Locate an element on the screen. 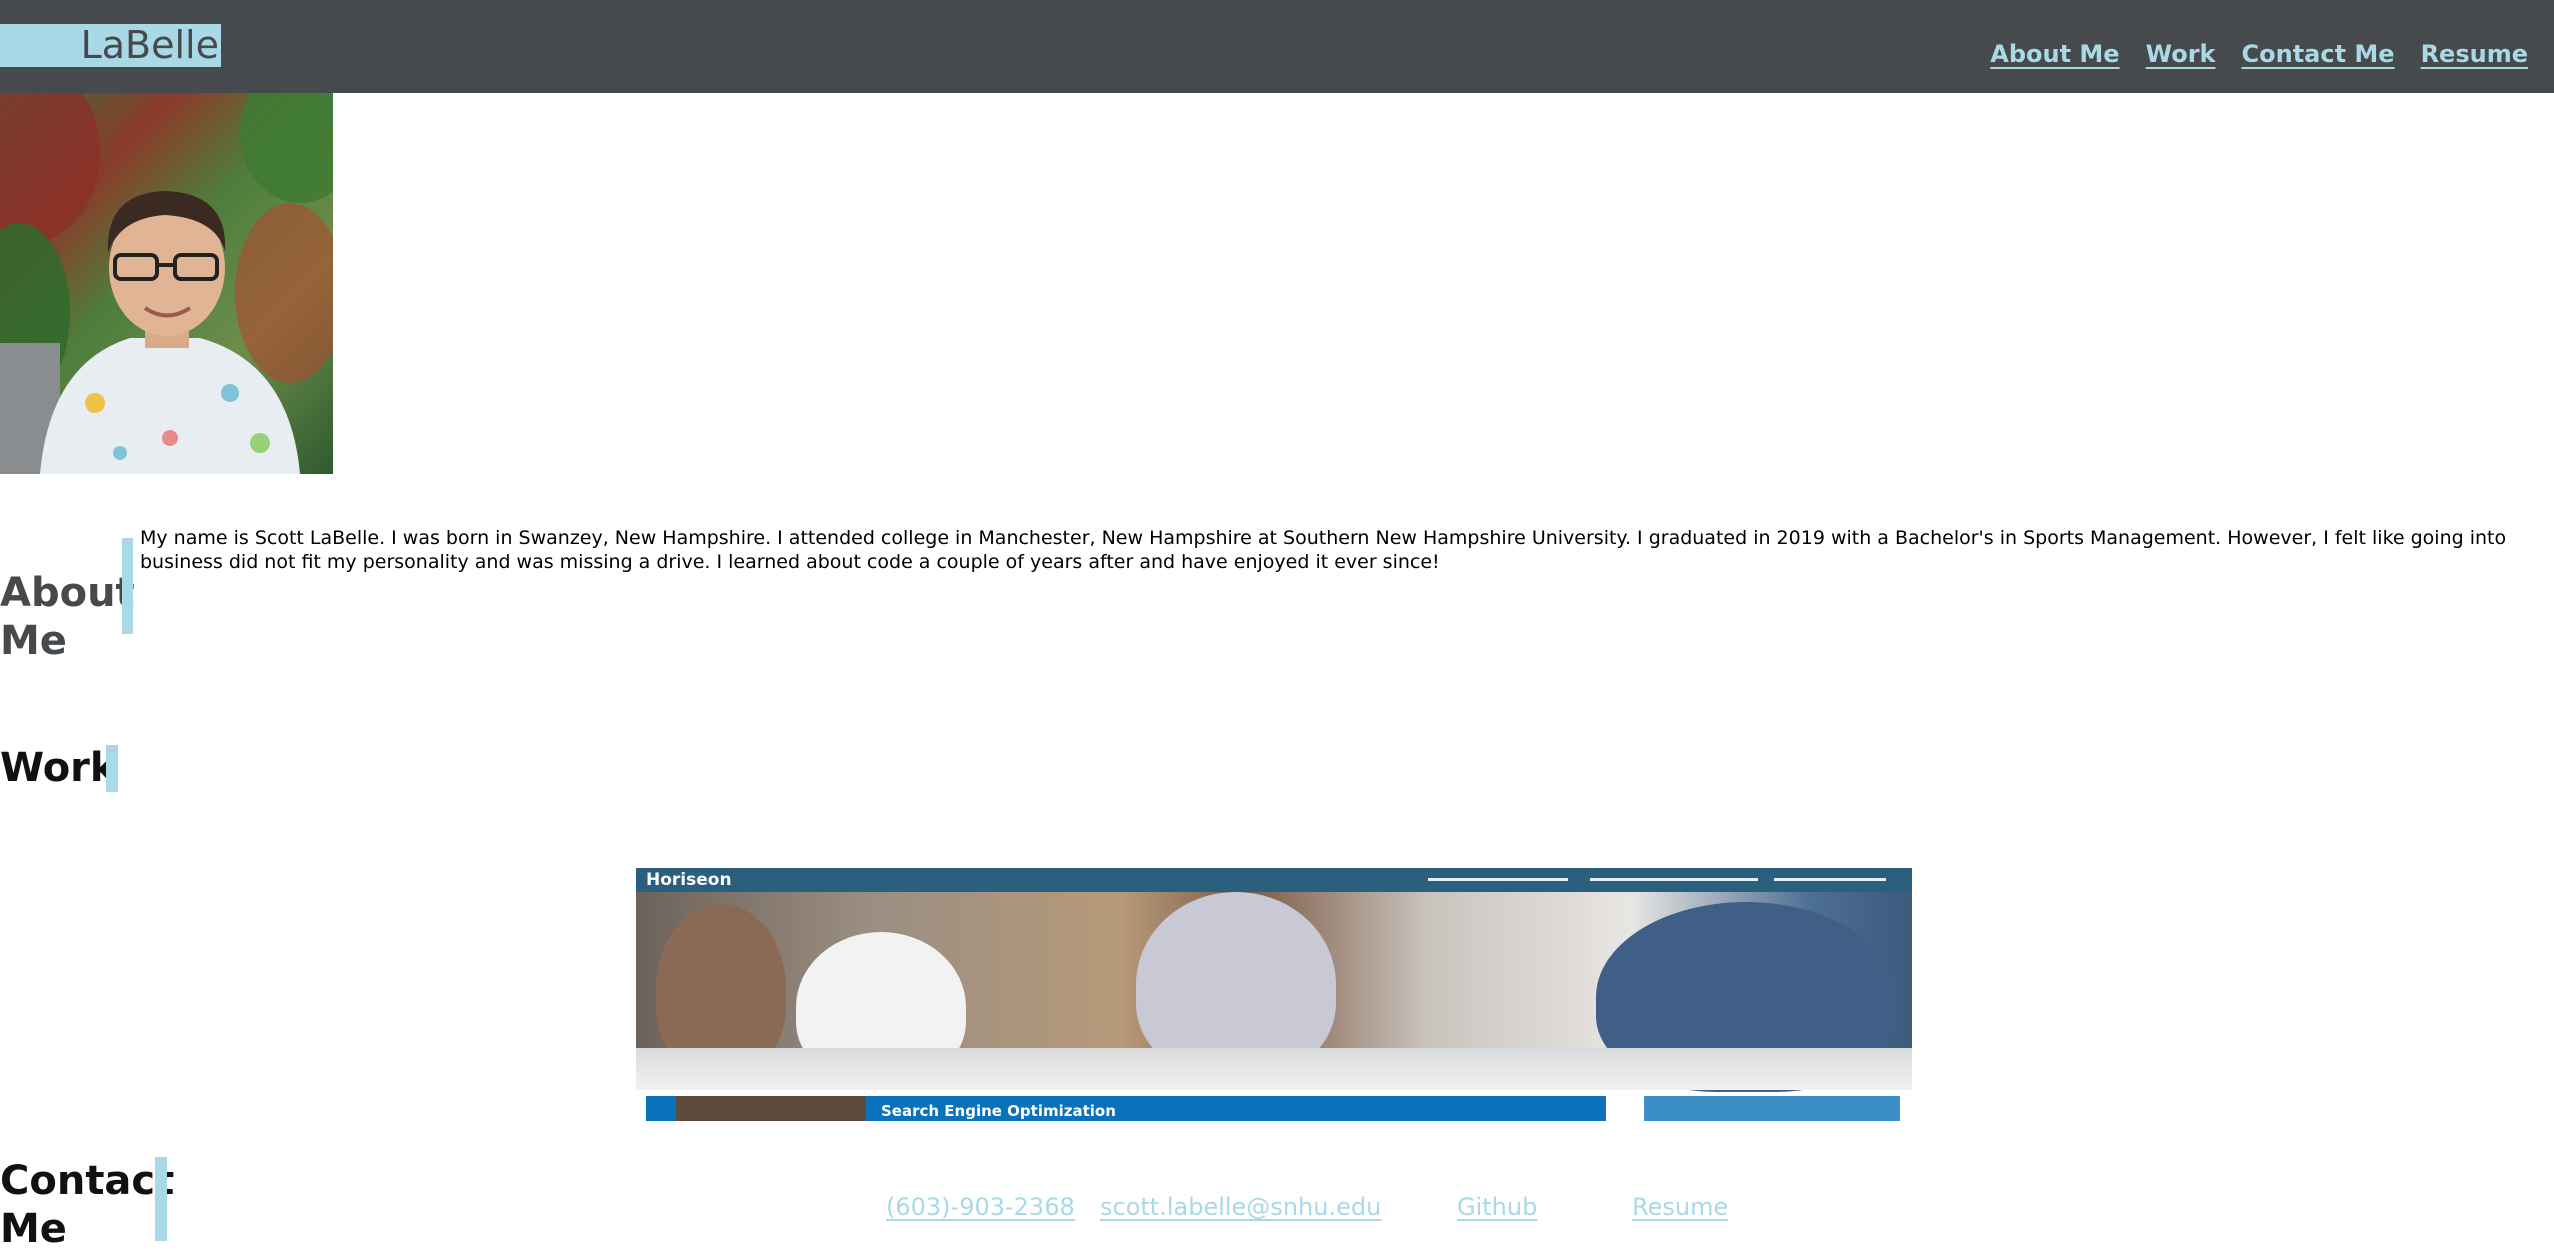 The image size is (2554, 1253). work-screenshot-side-panel is located at coordinates (1772, 1108).